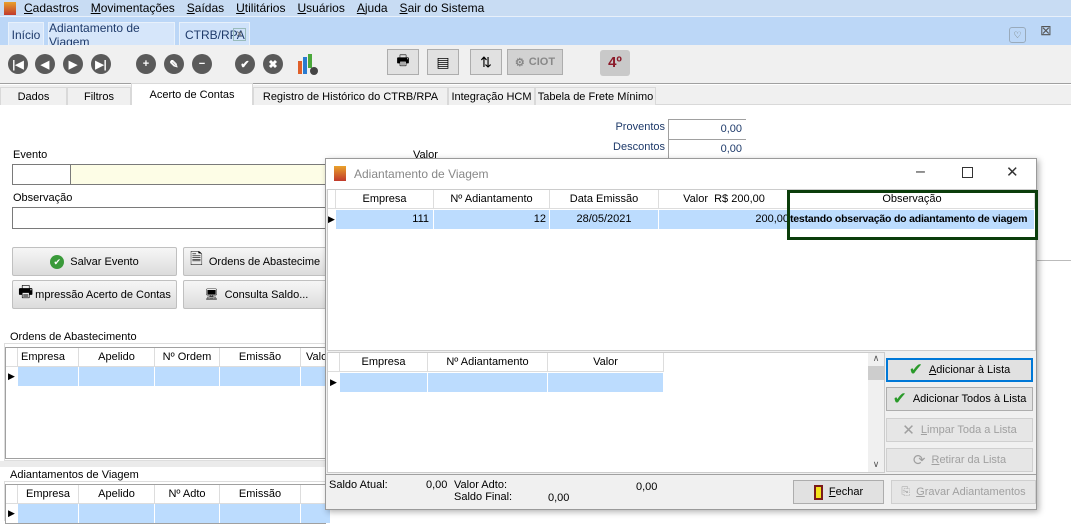 The width and height of the screenshot is (1071, 524). What do you see at coordinates (615, 63) in the screenshot?
I see `logo-icon: 4º` at bounding box center [615, 63].